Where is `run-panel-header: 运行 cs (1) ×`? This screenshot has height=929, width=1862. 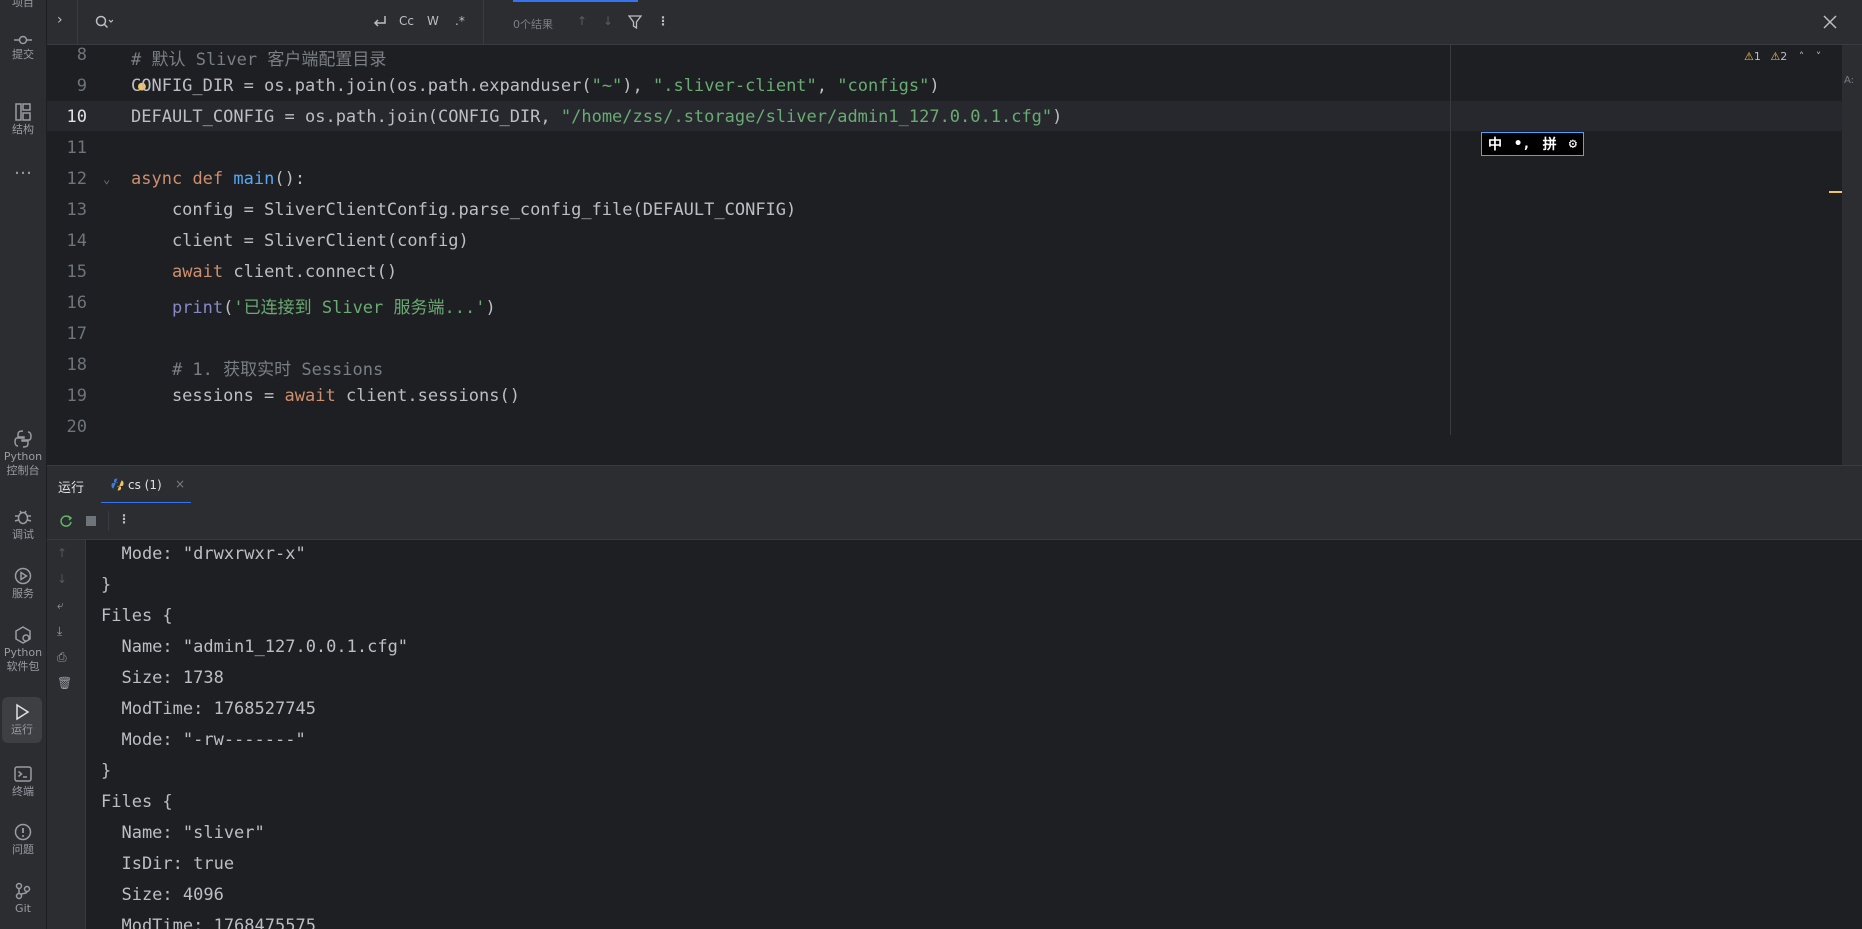
run-panel-header: 运行 cs (1) × is located at coordinates (954, 484).